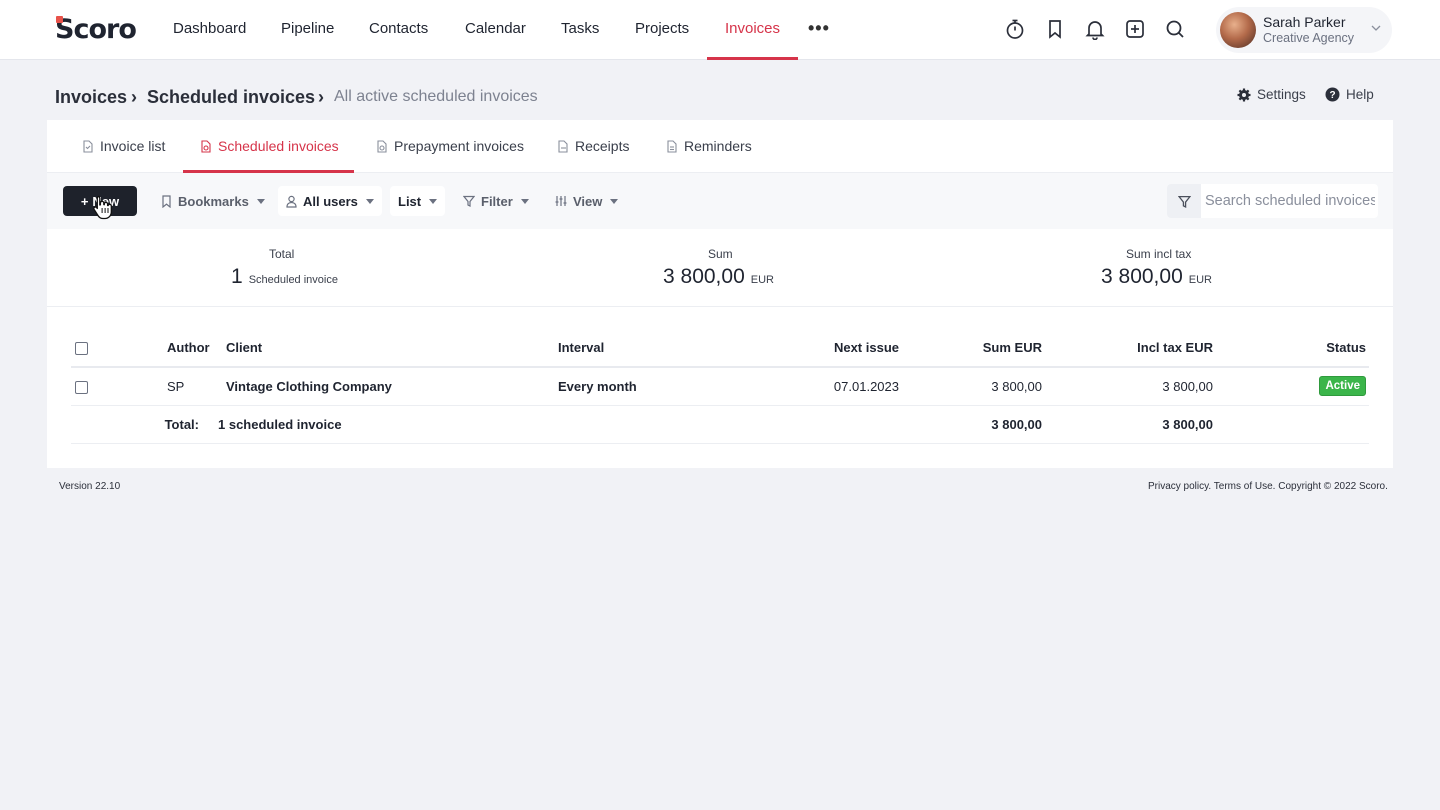  I want to click on scoro-logo: Scoro, so click(96, 29).